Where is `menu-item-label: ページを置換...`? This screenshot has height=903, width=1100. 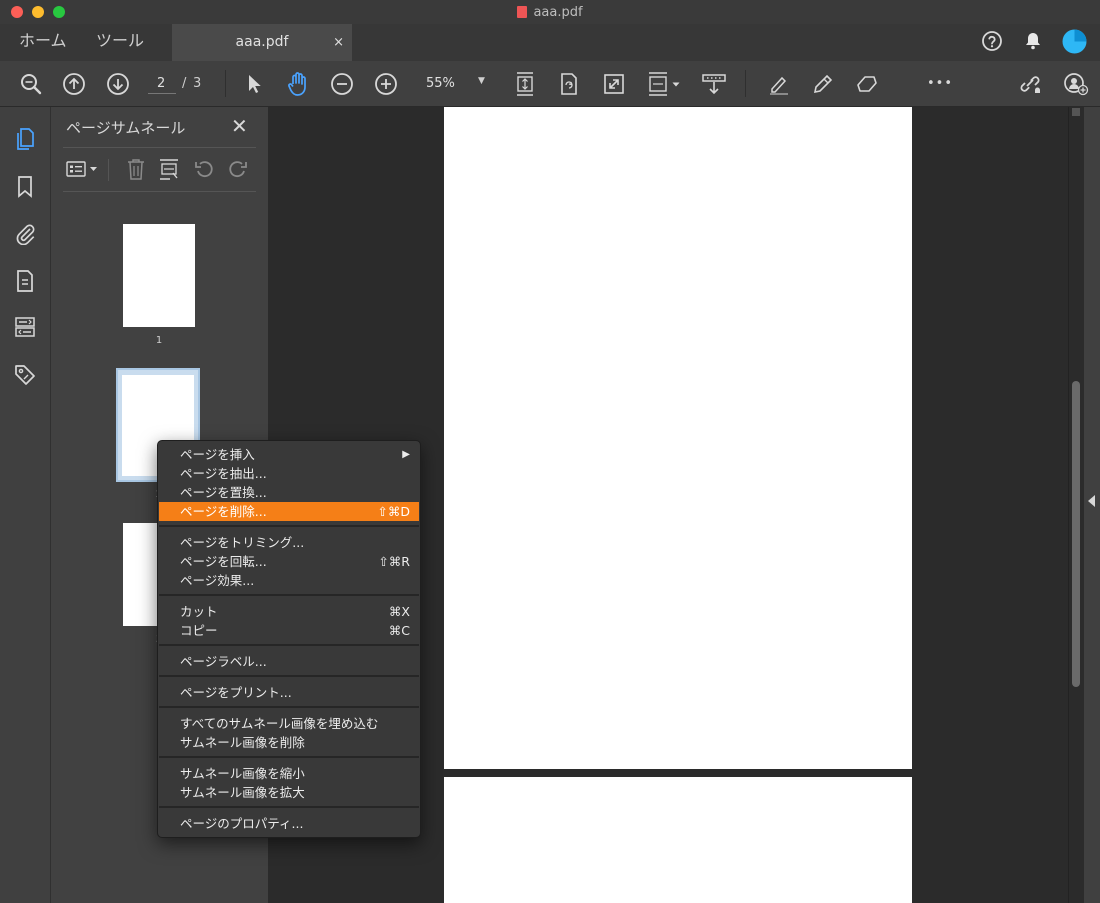 menu-item-label: ページを置換... is located at coordinates (223, 492).